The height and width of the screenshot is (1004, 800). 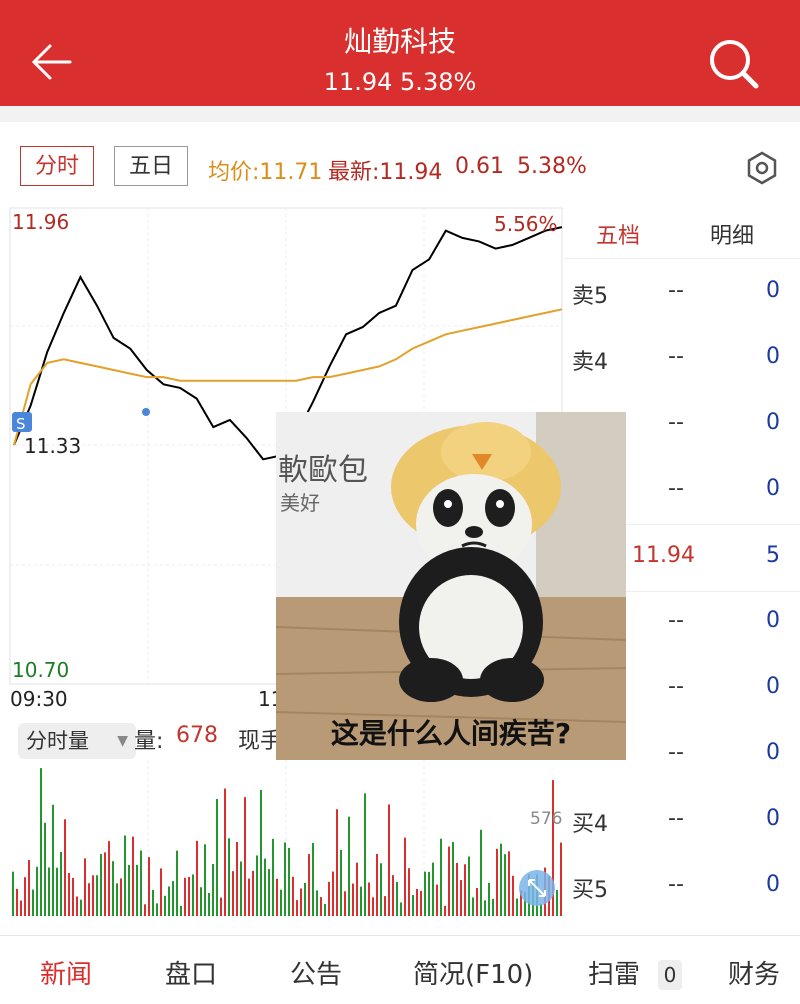 What do you see at coordinates (77, 741) in the screenshot?
I see `volume-type-dropdown: 分时量 ▼` at bounding box center [77, 741].